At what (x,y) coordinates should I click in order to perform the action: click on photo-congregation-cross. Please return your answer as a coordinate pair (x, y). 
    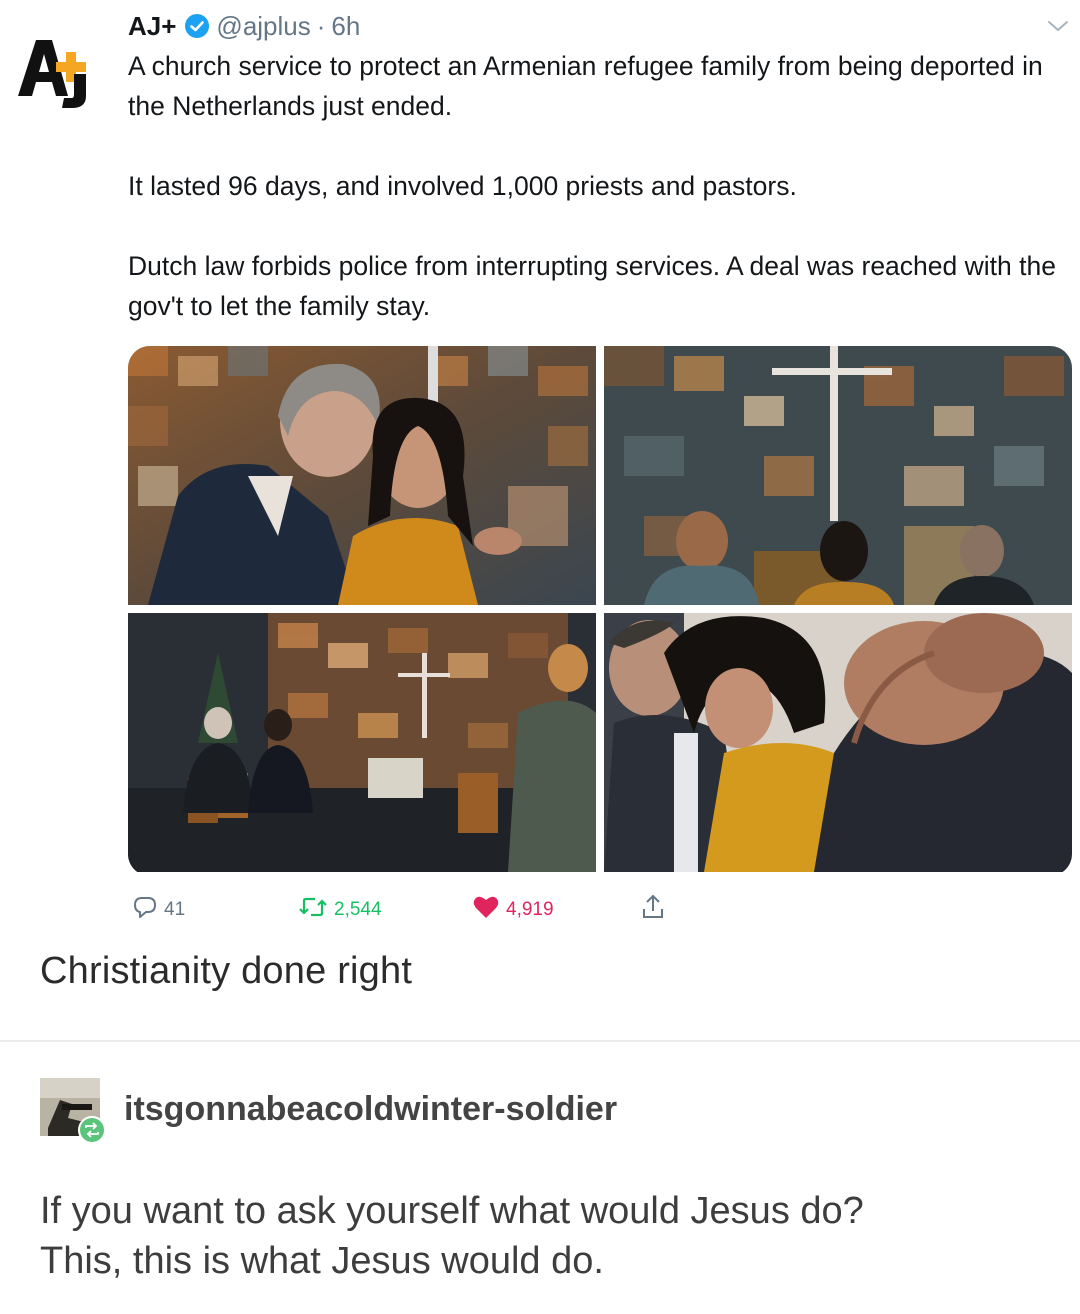
    Looking at the image, I should click on (838, 475).